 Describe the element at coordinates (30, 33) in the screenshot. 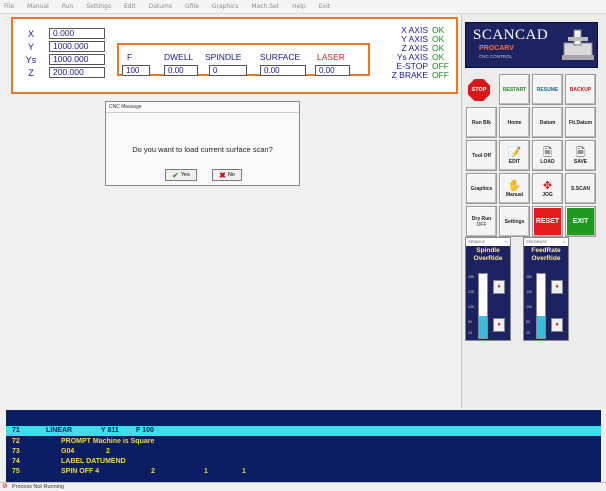

I see `axis-label: X` at that location.